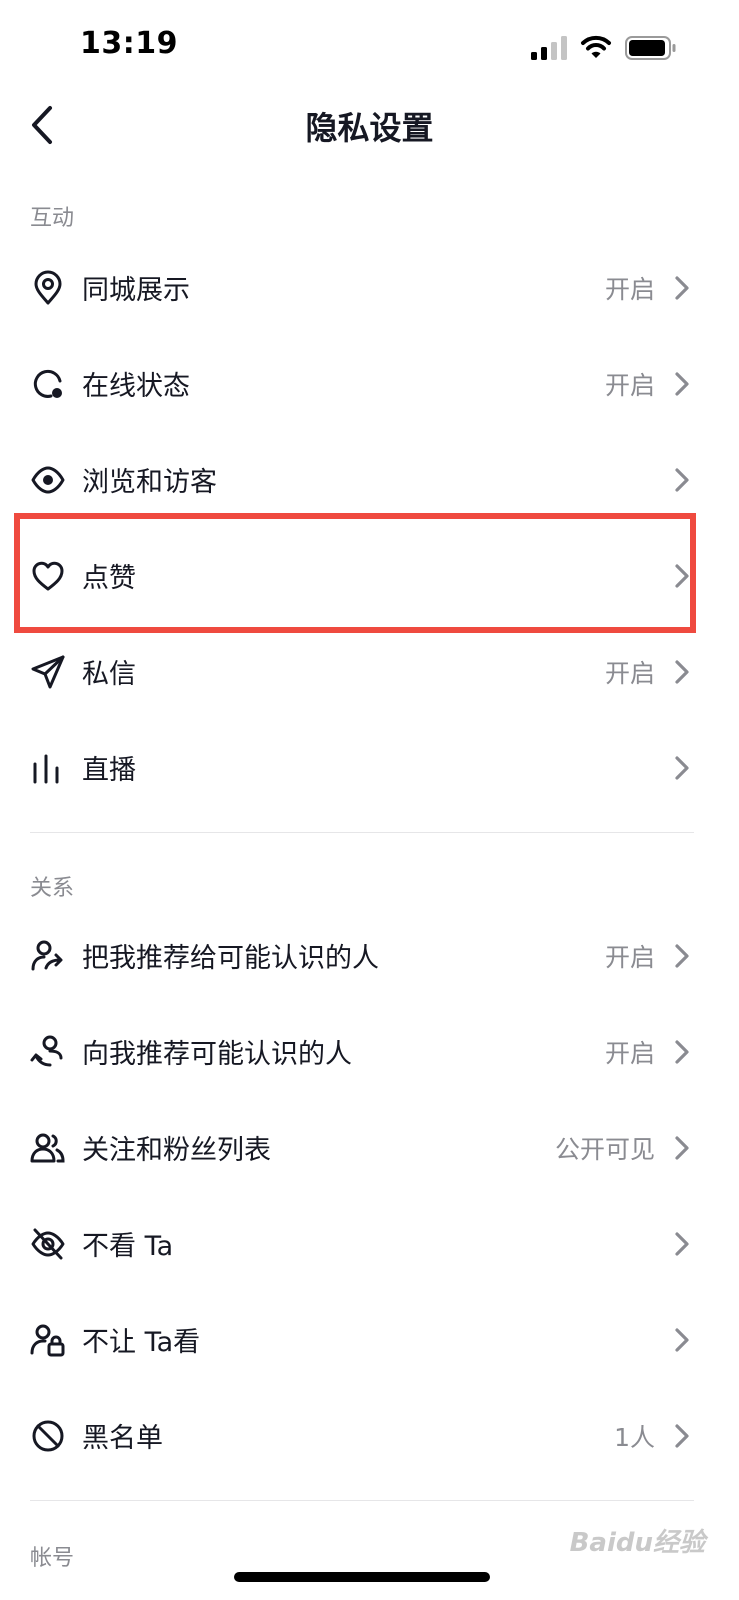 The height and width of the screenshot is (1600, 739). Describe the element at coordinates (369, 1244) in the screenshot. I see `setting-row-hide-their-content: 不看 Ta` at that location.